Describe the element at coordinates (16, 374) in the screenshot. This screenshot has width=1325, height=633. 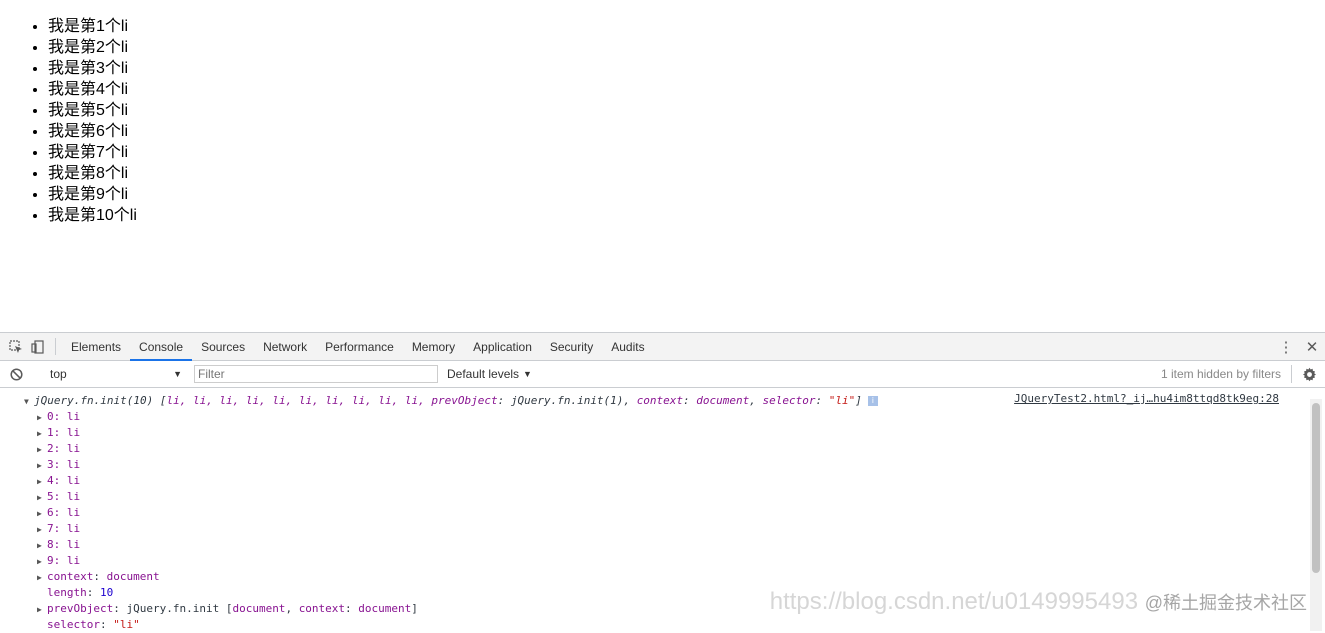
I see `clear-console-icon` at that location.